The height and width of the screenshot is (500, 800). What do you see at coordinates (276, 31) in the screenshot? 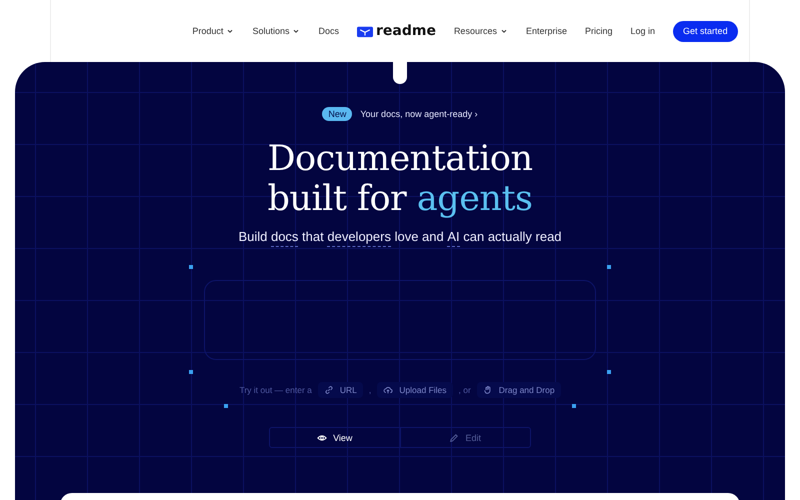
I see `nav-link: Solutions` at bounding box center [276, 31].